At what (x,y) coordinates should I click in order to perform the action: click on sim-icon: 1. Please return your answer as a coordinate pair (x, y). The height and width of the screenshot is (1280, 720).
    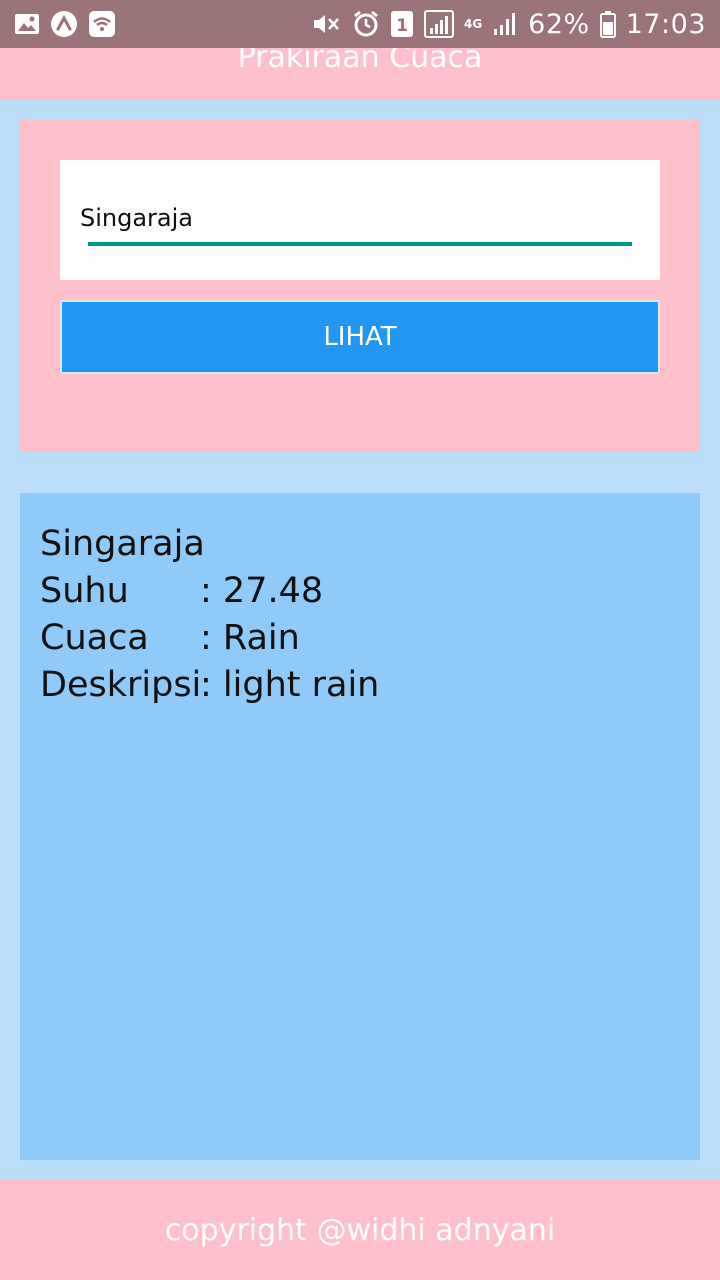
    Looking at the image, I should click on (402, 24).